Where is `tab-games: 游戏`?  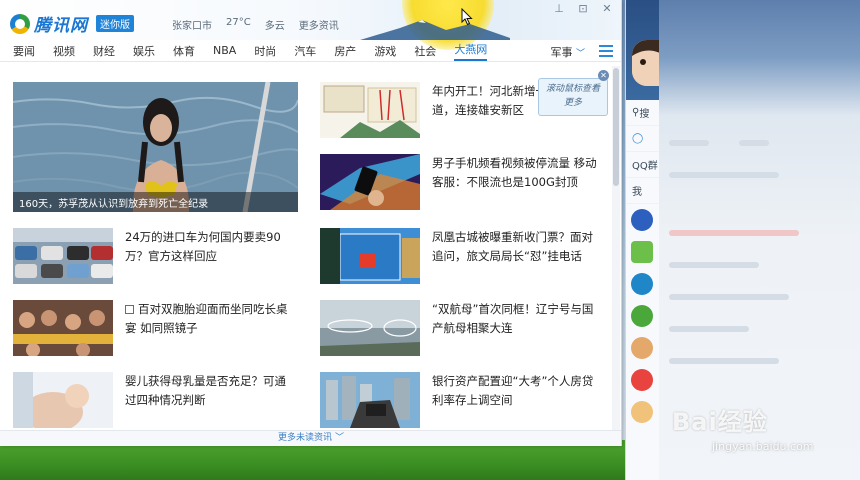
tab-games: 游戏 is located at coordinates (385, 51).